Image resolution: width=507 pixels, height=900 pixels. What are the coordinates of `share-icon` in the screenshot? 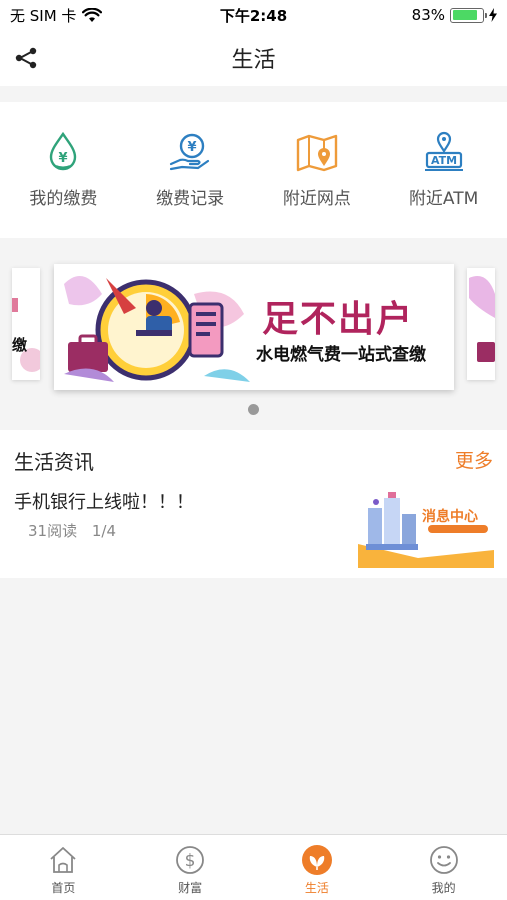 It's located at (26, 58).